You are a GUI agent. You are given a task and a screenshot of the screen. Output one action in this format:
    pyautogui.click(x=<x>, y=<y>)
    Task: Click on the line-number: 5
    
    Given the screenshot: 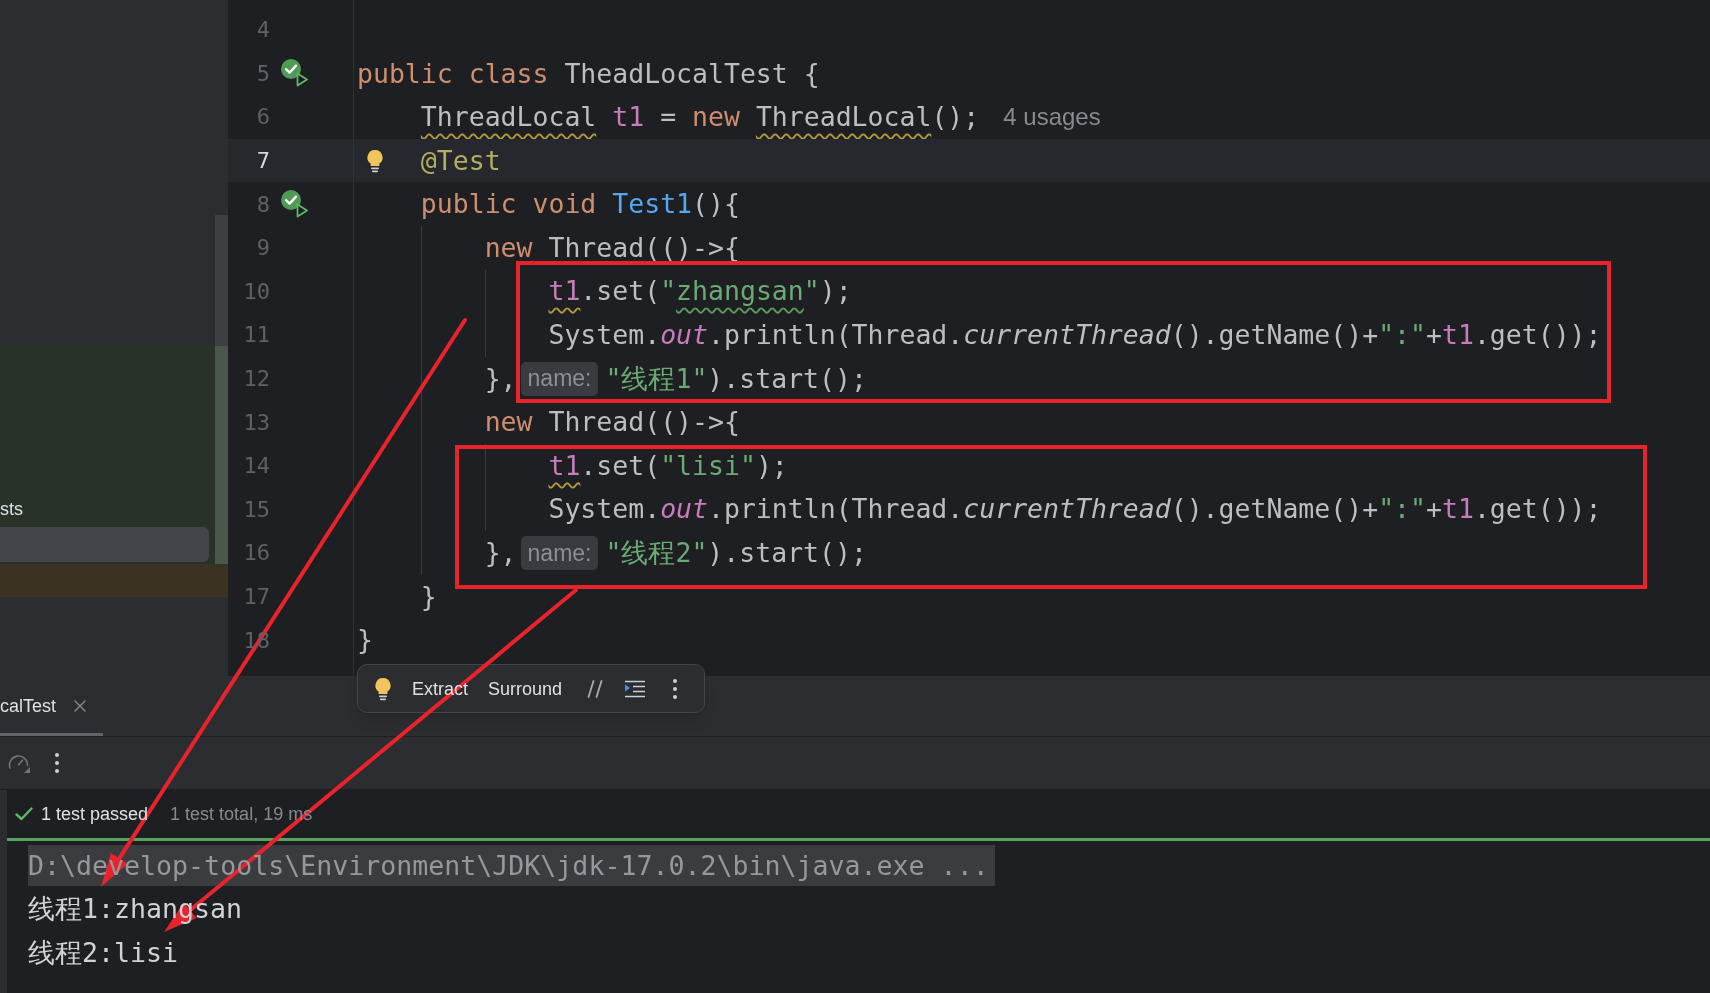 What is the action you would take?
    pyautogui.click(x=262, y=73)
    